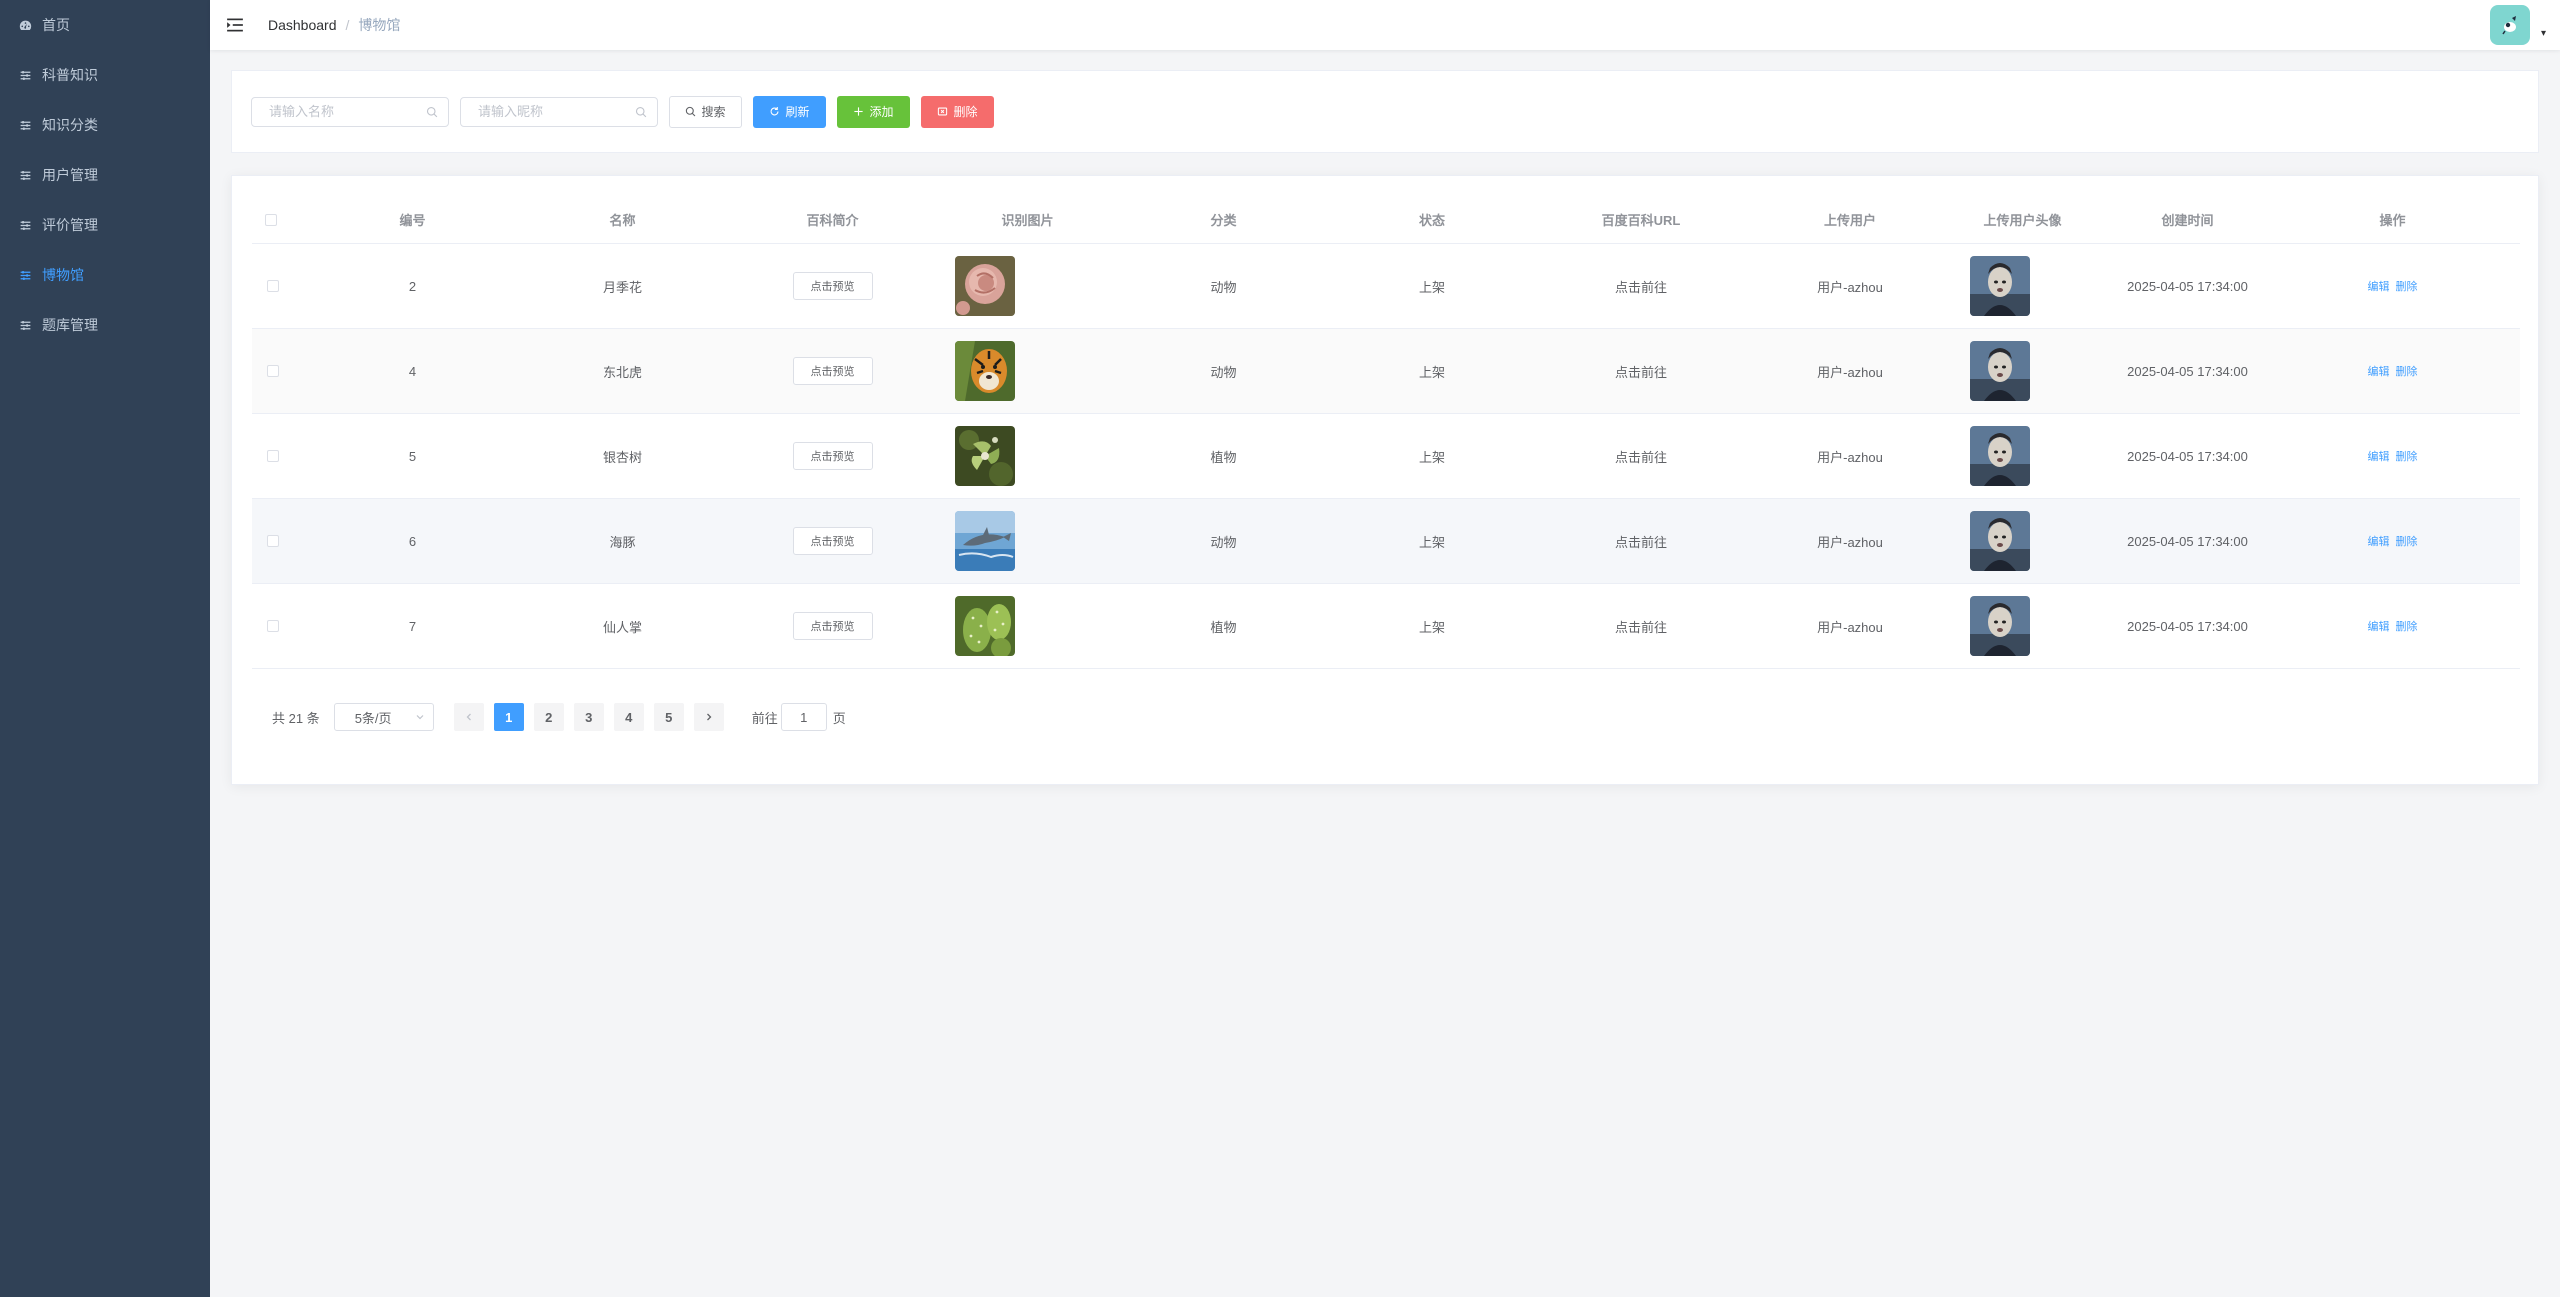  What do you see at coordinates (235, 25) in the screenshot?
I see `hamburger-icon` at bounding box center [235, 25].